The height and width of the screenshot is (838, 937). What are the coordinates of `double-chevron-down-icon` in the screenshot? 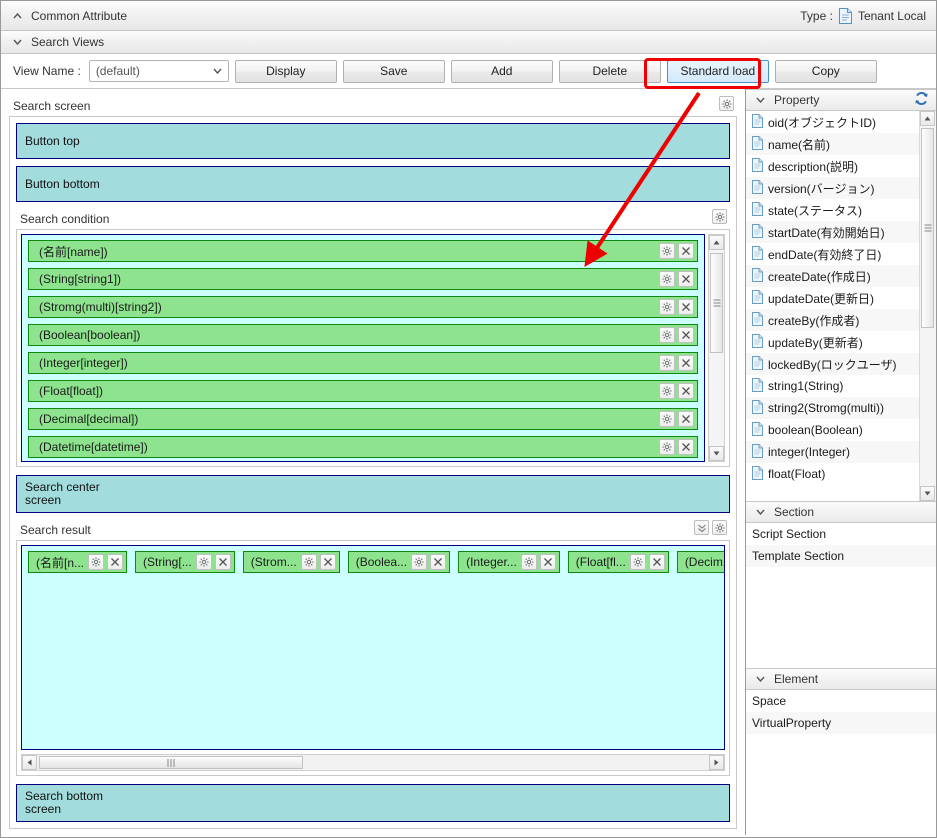 It's located at (701, 527).